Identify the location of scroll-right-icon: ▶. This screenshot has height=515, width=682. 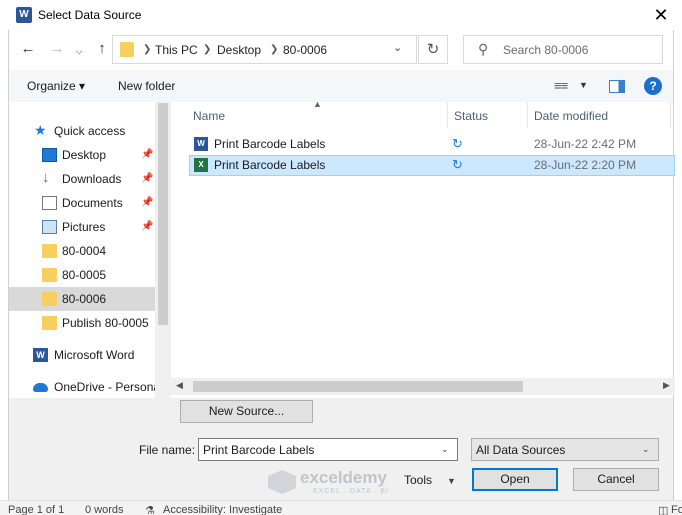
(666, 385).